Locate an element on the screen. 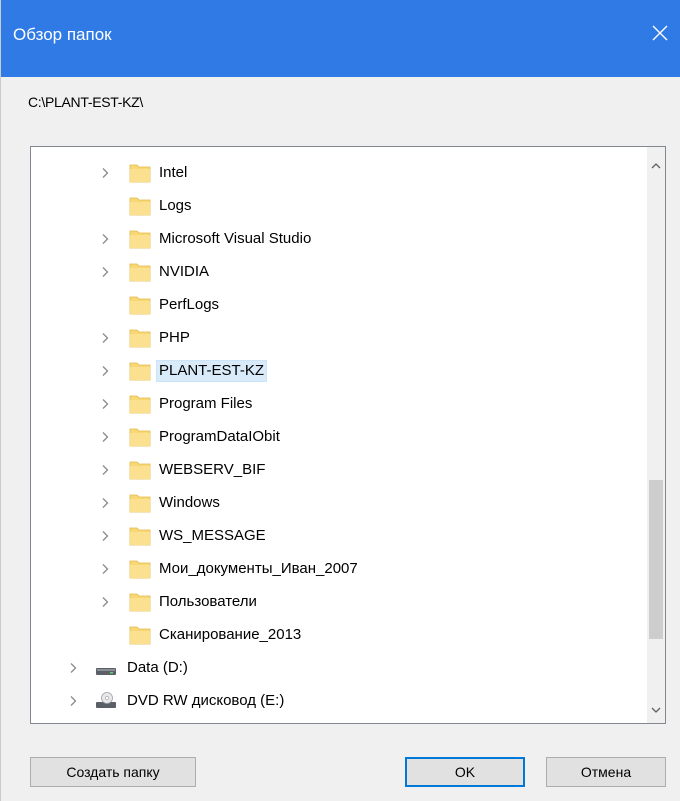 The height and width of the screenshot is (801, 680). ok-button: OK is located at coordinates (465, 772).